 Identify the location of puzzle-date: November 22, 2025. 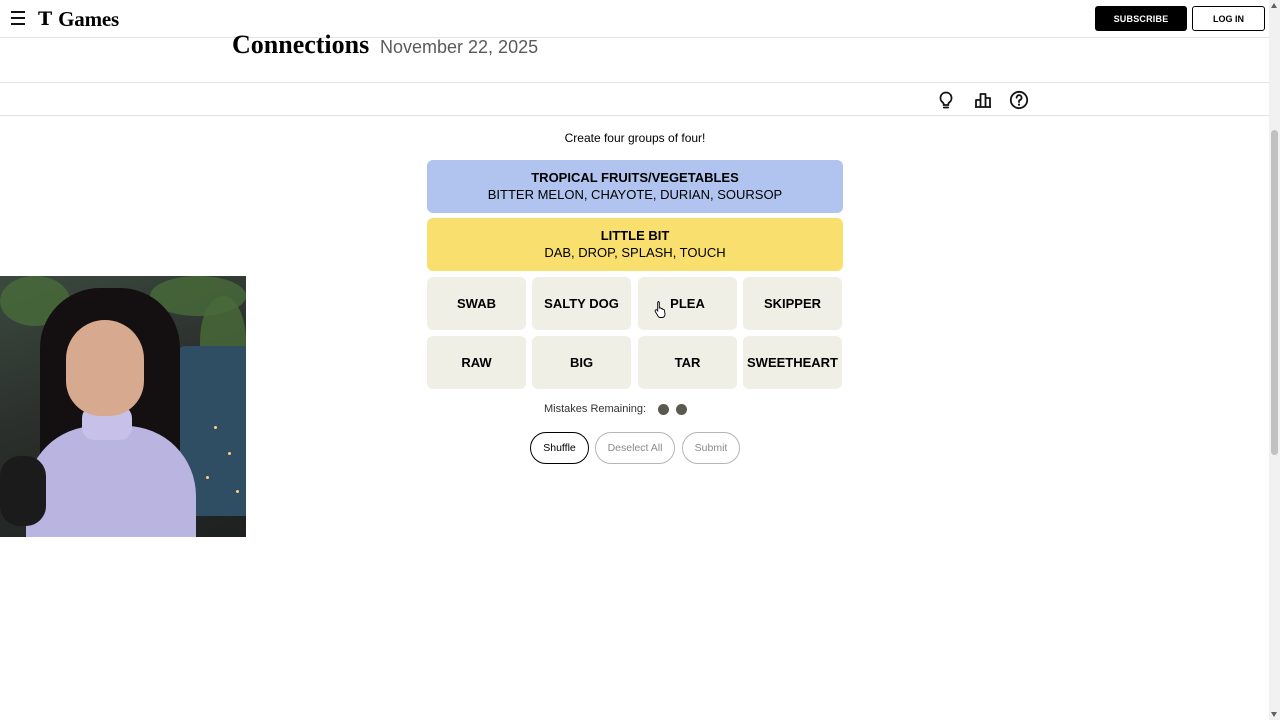
(459, 47).